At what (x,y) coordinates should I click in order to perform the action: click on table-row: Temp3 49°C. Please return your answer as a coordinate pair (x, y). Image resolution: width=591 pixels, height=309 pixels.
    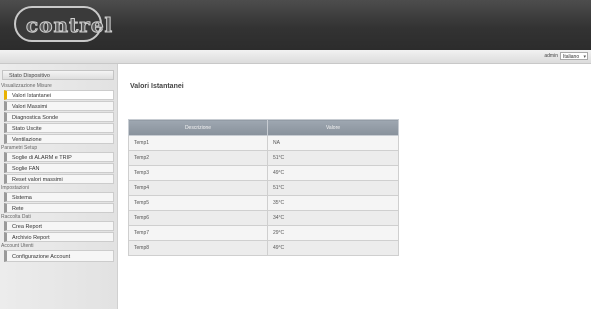
    Looking at the image, I should click on (263, 173).